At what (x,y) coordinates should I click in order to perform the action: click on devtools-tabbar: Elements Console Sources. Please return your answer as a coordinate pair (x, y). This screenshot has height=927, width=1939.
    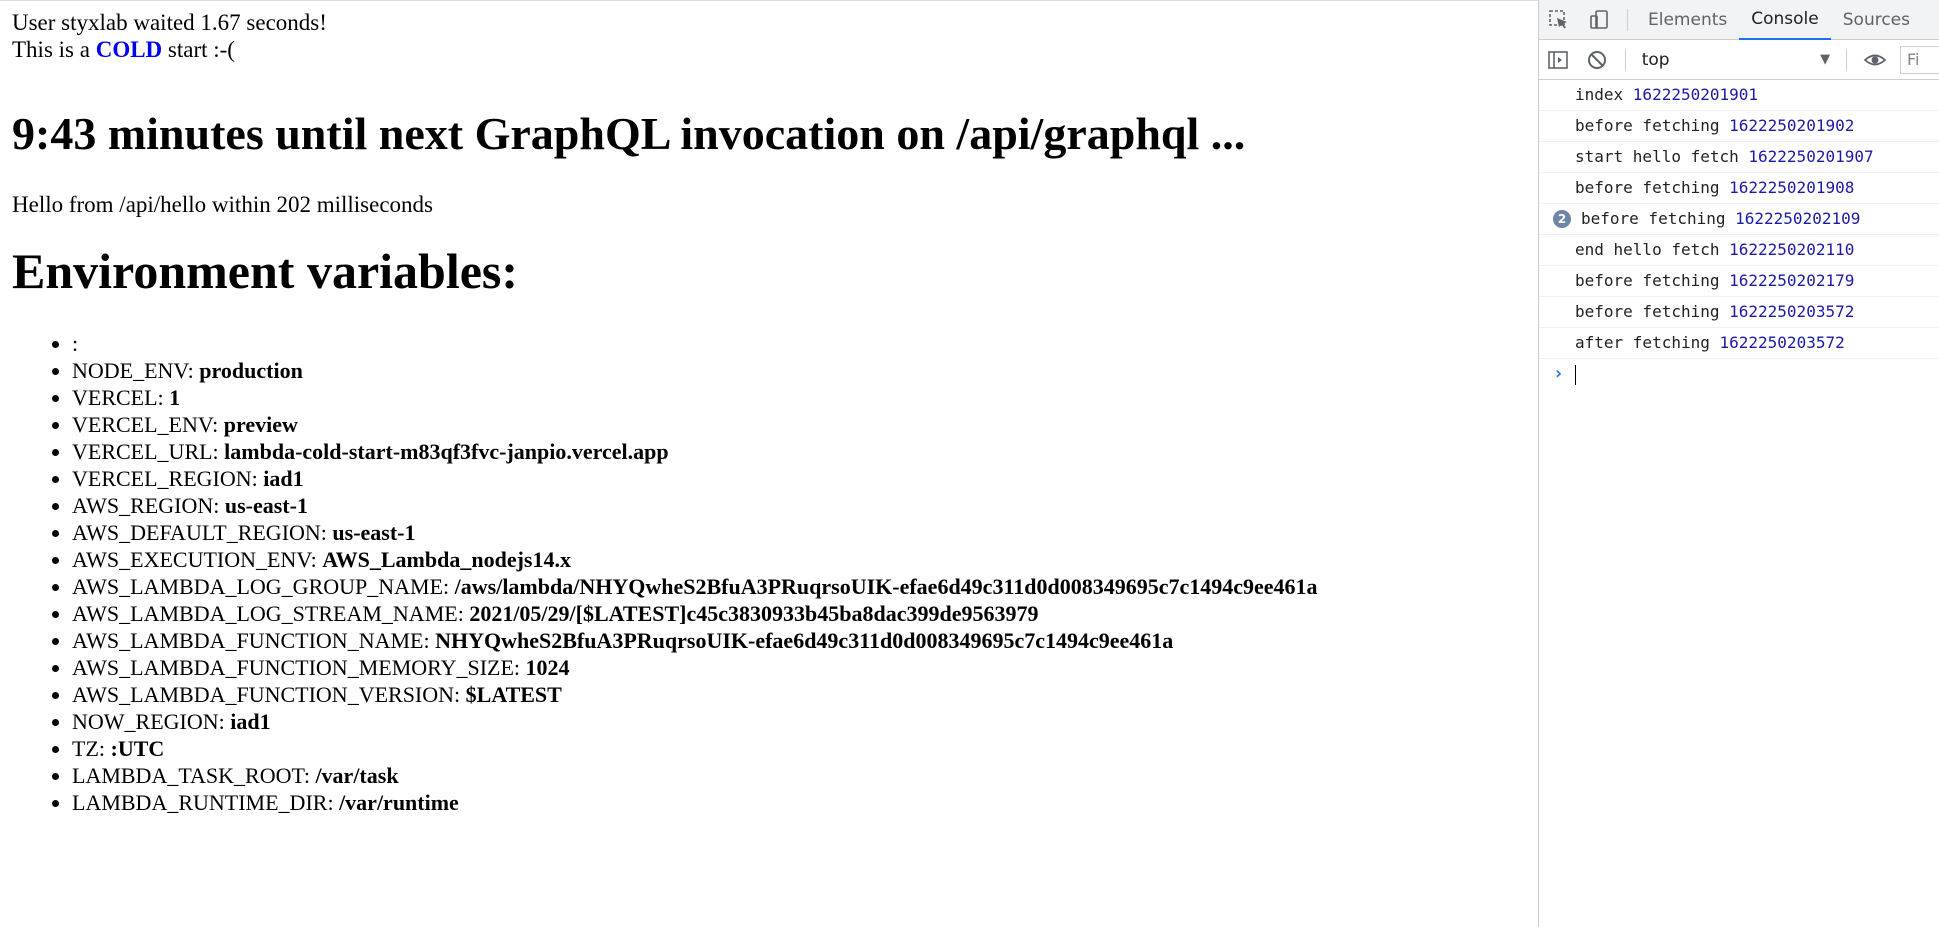
    Looking at the image, I should click on (1739, 20).